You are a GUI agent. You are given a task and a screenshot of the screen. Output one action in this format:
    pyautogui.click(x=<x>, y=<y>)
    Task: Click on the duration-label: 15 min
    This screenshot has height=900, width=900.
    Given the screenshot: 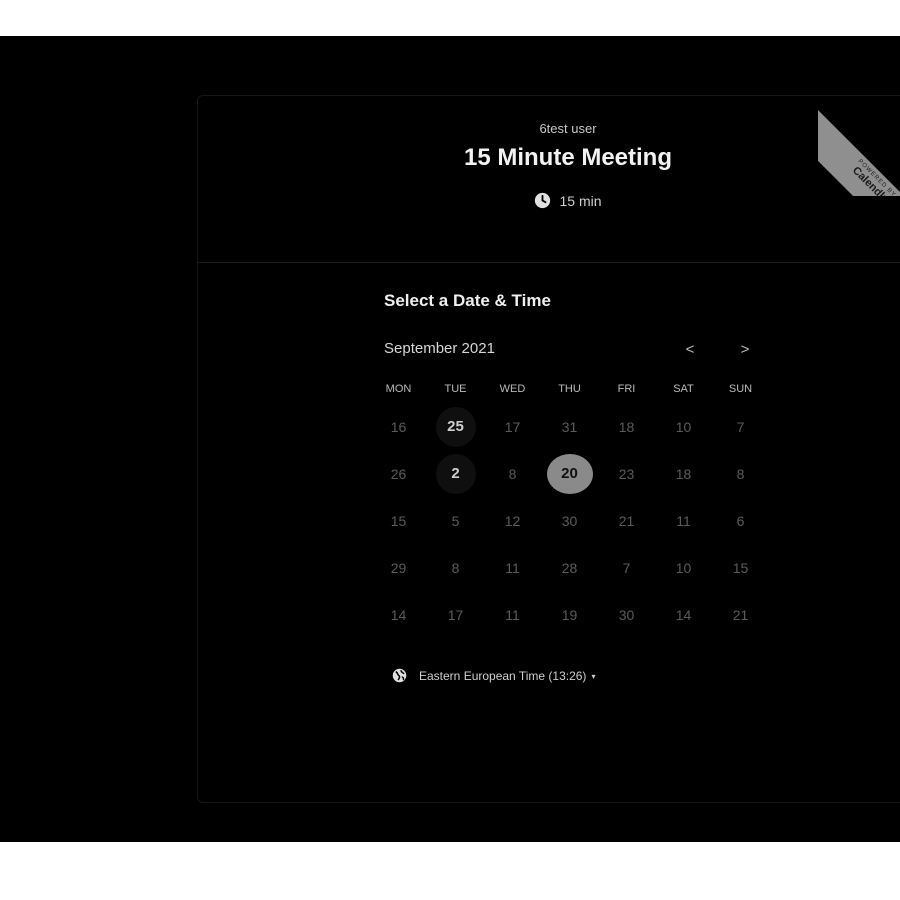 What is the action you would take?
    pyautogui.click(x=580, y=201)
    